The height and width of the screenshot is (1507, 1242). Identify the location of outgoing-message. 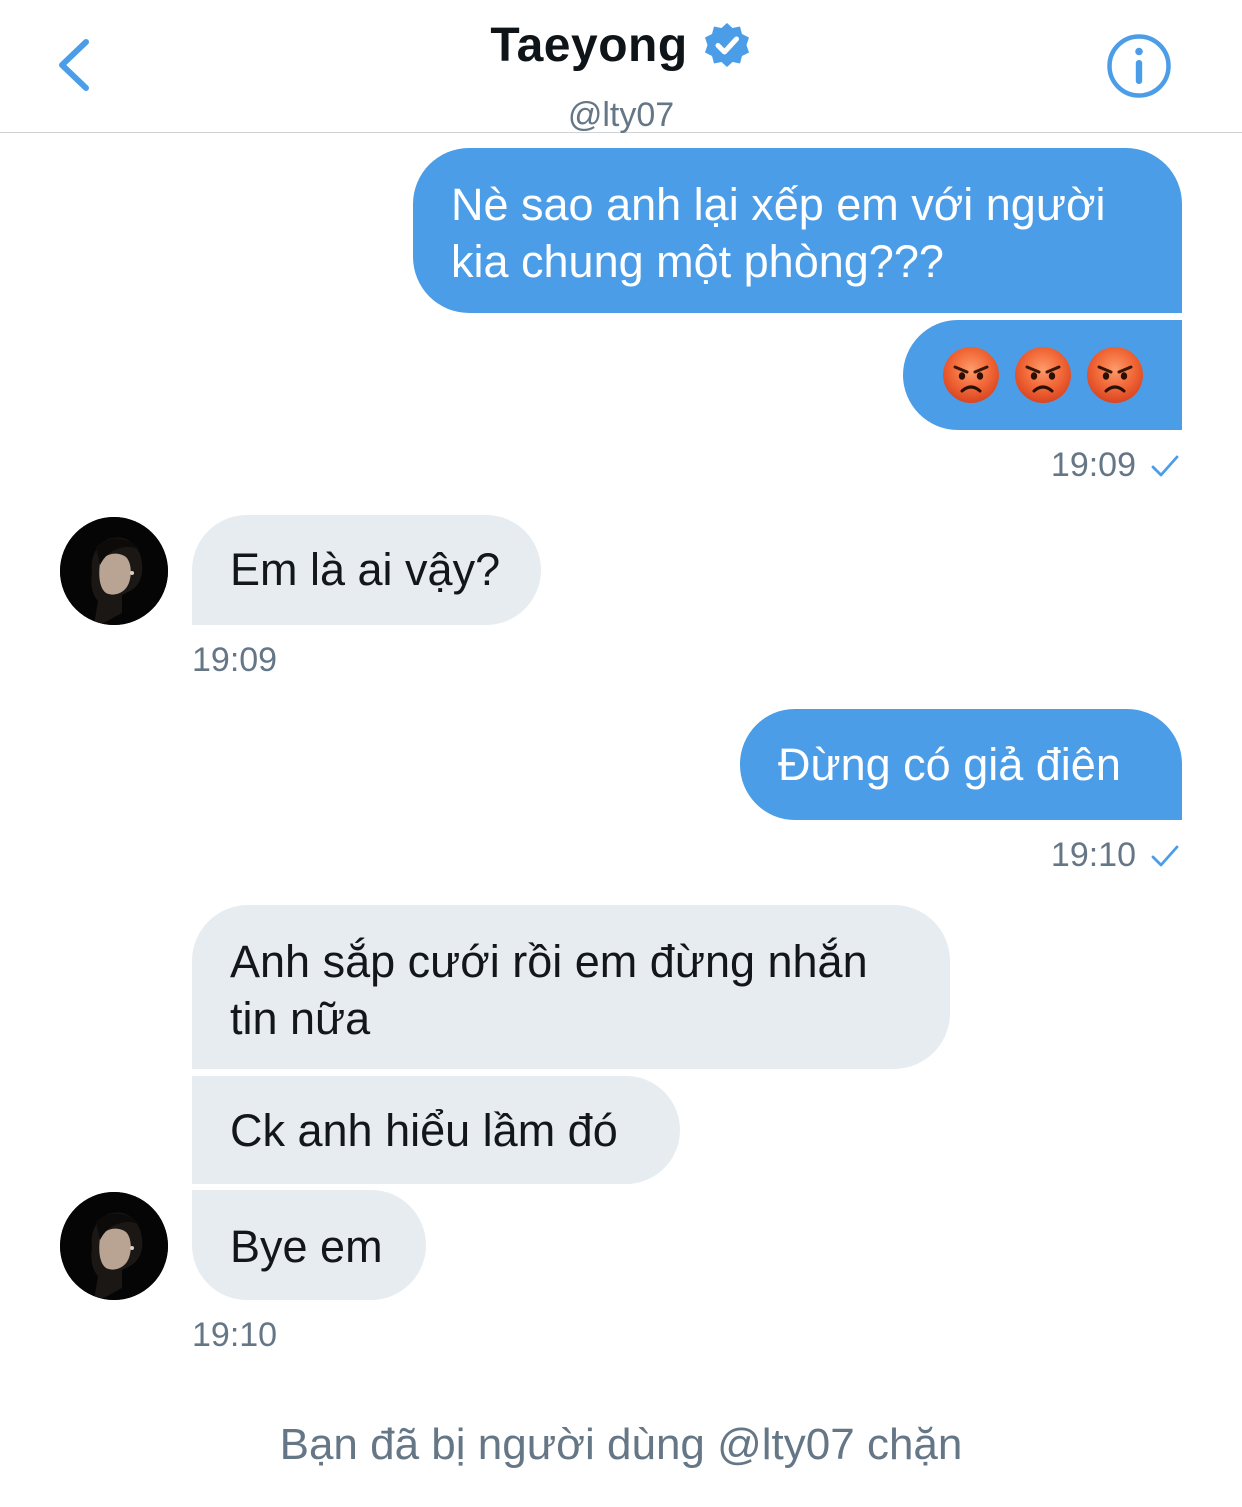
(1042, 375).